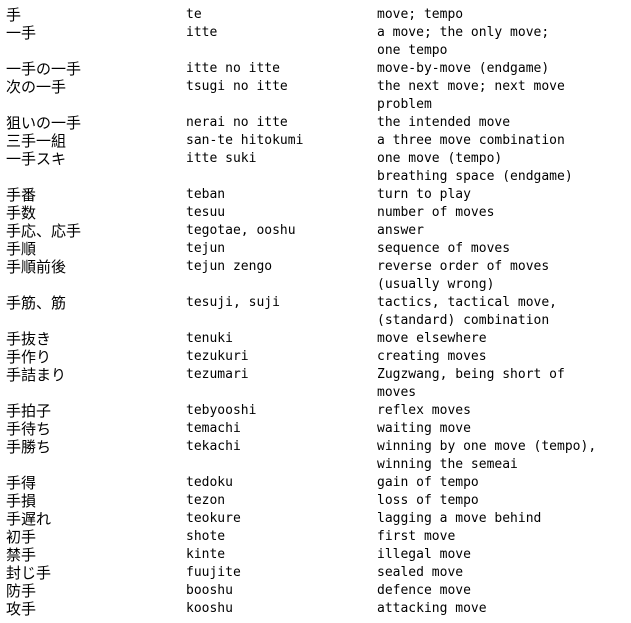 The image size is (631, 623). Describe the element at coordinates (206, 212) in the screenshot. I see `romaji-reading: tesuu` at that location.